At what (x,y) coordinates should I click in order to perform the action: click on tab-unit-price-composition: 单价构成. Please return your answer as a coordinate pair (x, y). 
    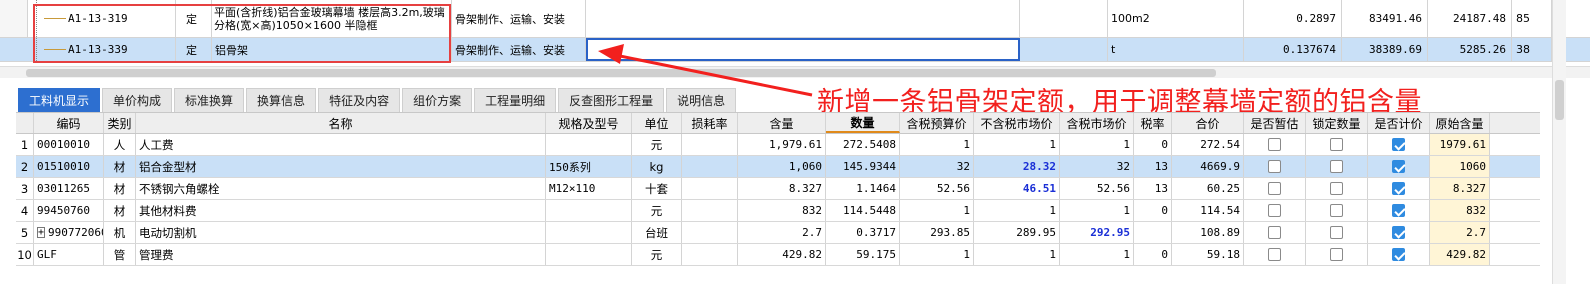
    Looking at the image, I should click on (137, 100).